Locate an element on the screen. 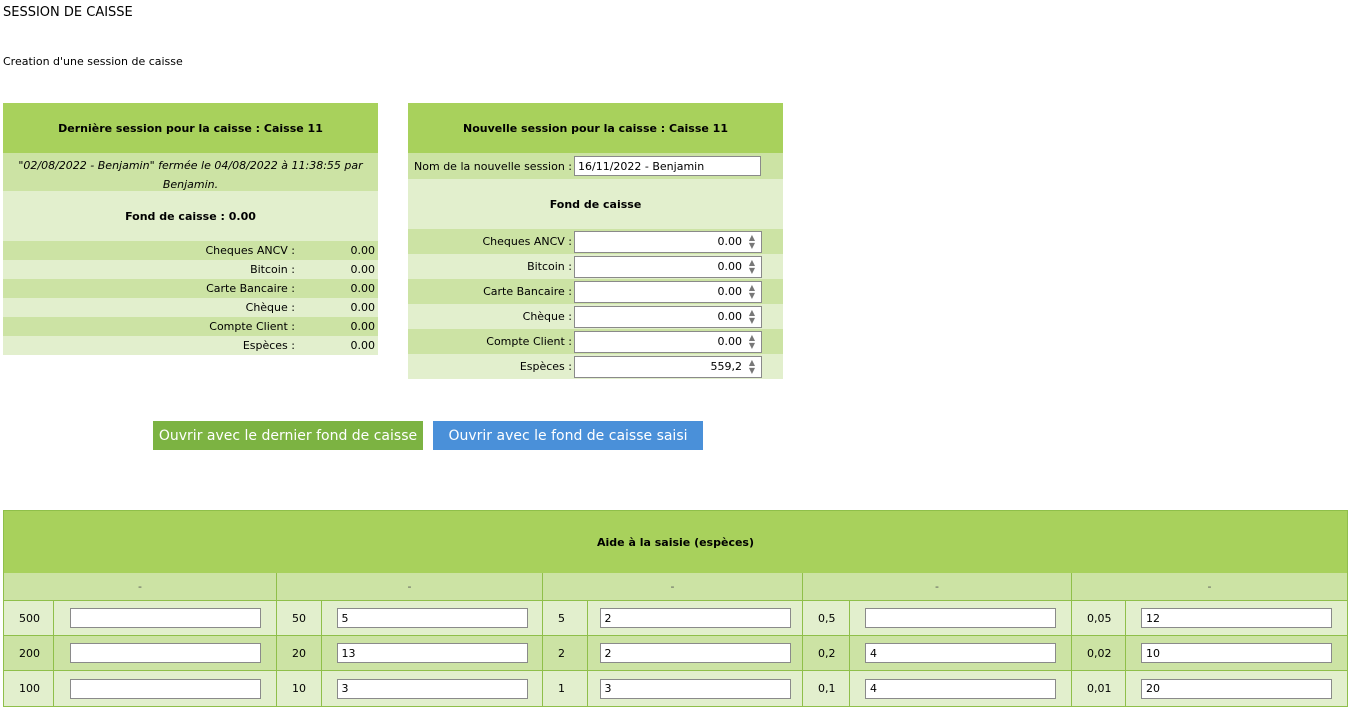 This screenshot has width=1349, height=707. open-with-last-fund-button: Ouvrir avec le dernier fond de caisse is located at coordinates (288, 435).